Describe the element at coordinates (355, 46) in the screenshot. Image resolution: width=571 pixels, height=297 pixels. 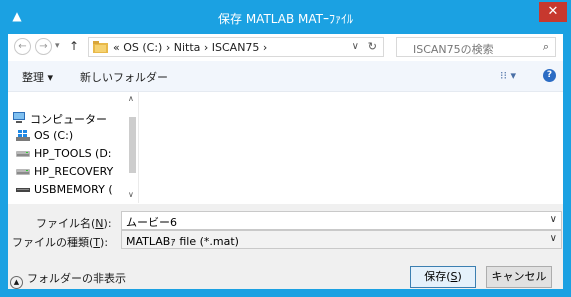
I see `address-dropdown-icon: ∨` at that location.